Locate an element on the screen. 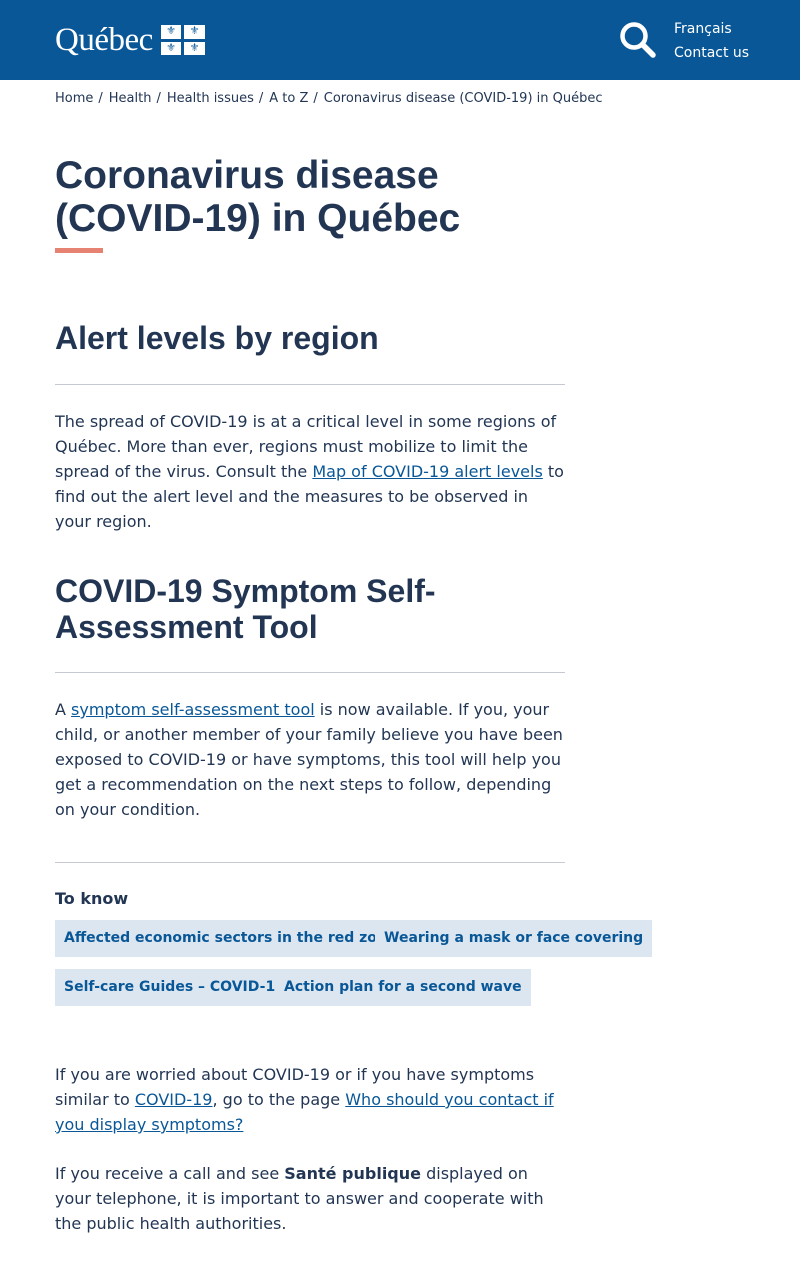 Image resolution: width=800 pixels, height=1280 pixels. paragraph-text: If you receive a call and see is located at coordinates (170, 1173).